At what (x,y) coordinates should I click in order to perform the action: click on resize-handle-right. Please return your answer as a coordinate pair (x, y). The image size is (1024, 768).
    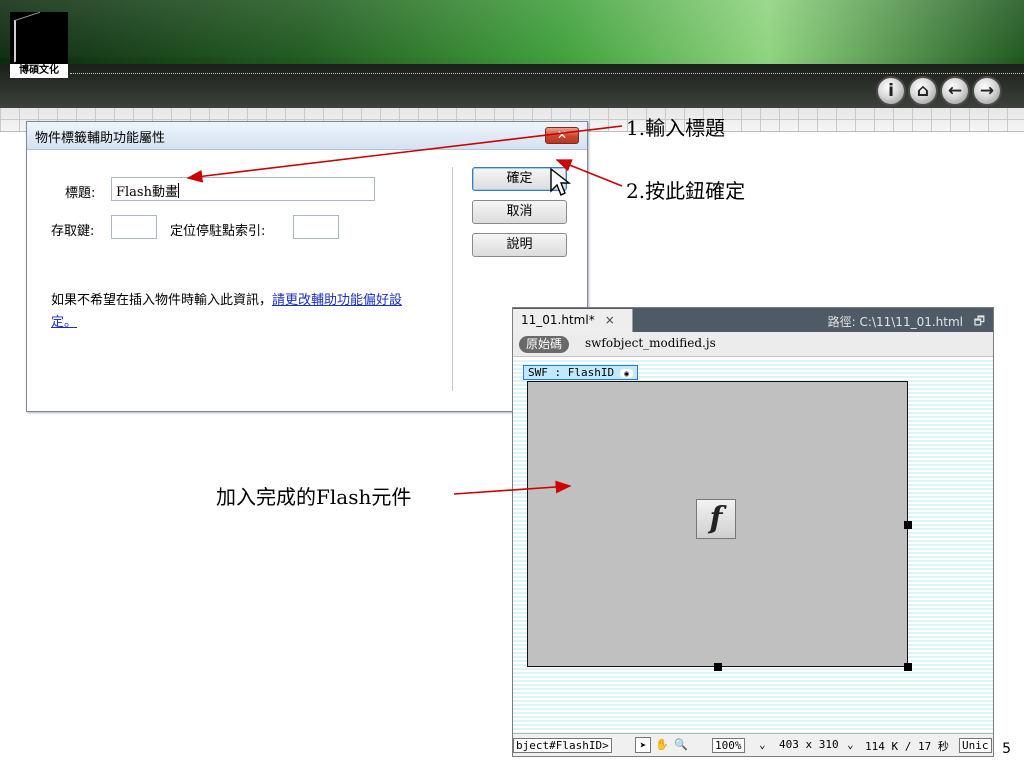
    Looking at the image, I should click on (908, 525).